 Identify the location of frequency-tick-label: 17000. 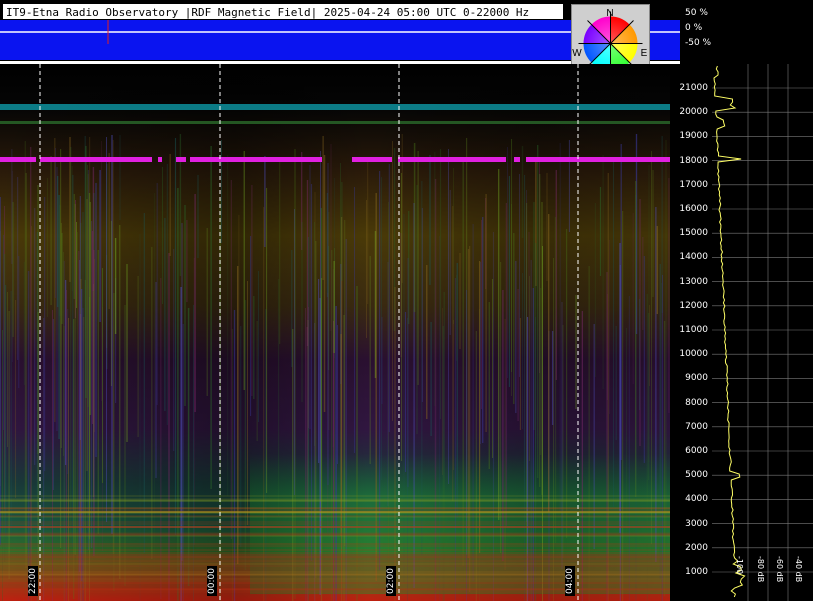
(693, 185).